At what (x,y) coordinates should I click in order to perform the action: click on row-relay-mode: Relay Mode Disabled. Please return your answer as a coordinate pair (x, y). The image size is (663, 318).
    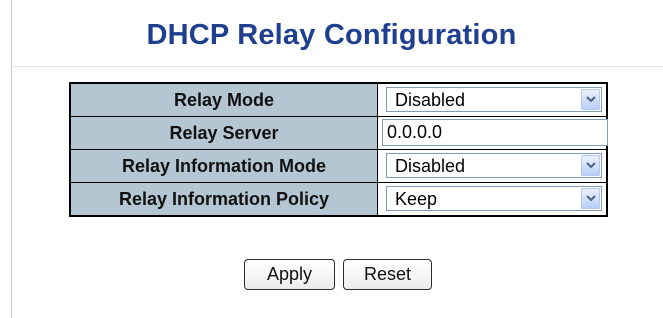
    Looking at the image, I should click on (338, 99).